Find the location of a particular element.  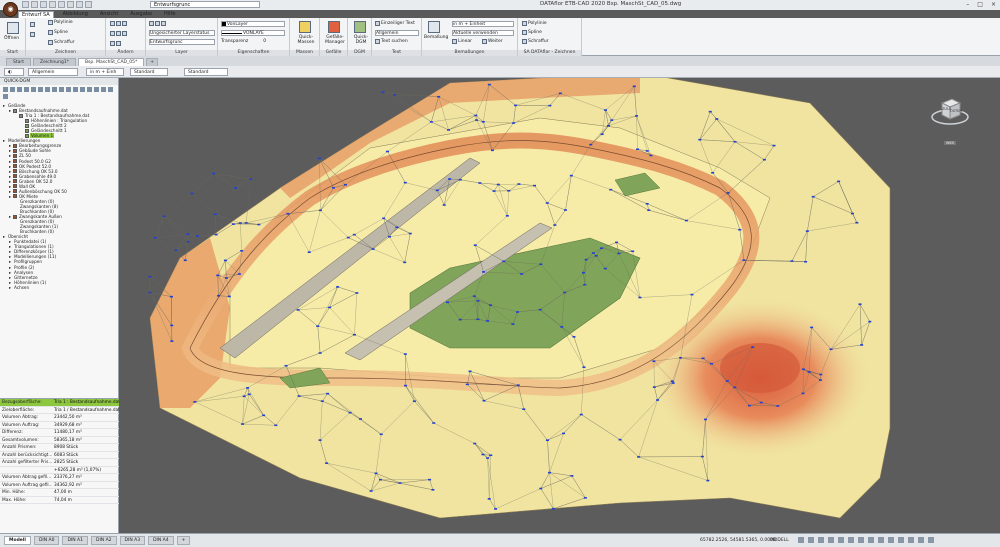

layout-tab-a2: DIN A2 is located at coordinates (104, 540).